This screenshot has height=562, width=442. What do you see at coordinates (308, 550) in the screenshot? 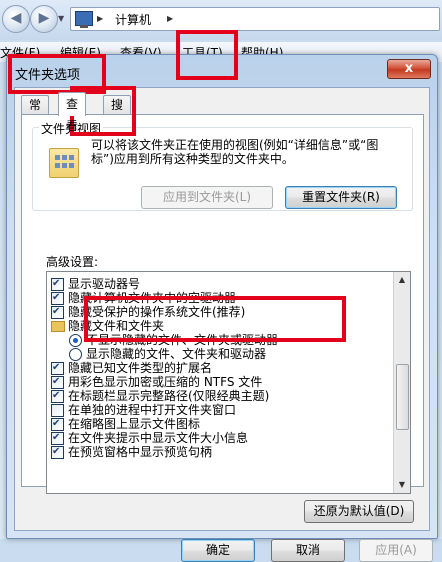
I see `cancel-button: 取消` at bounding box center [308, 550].